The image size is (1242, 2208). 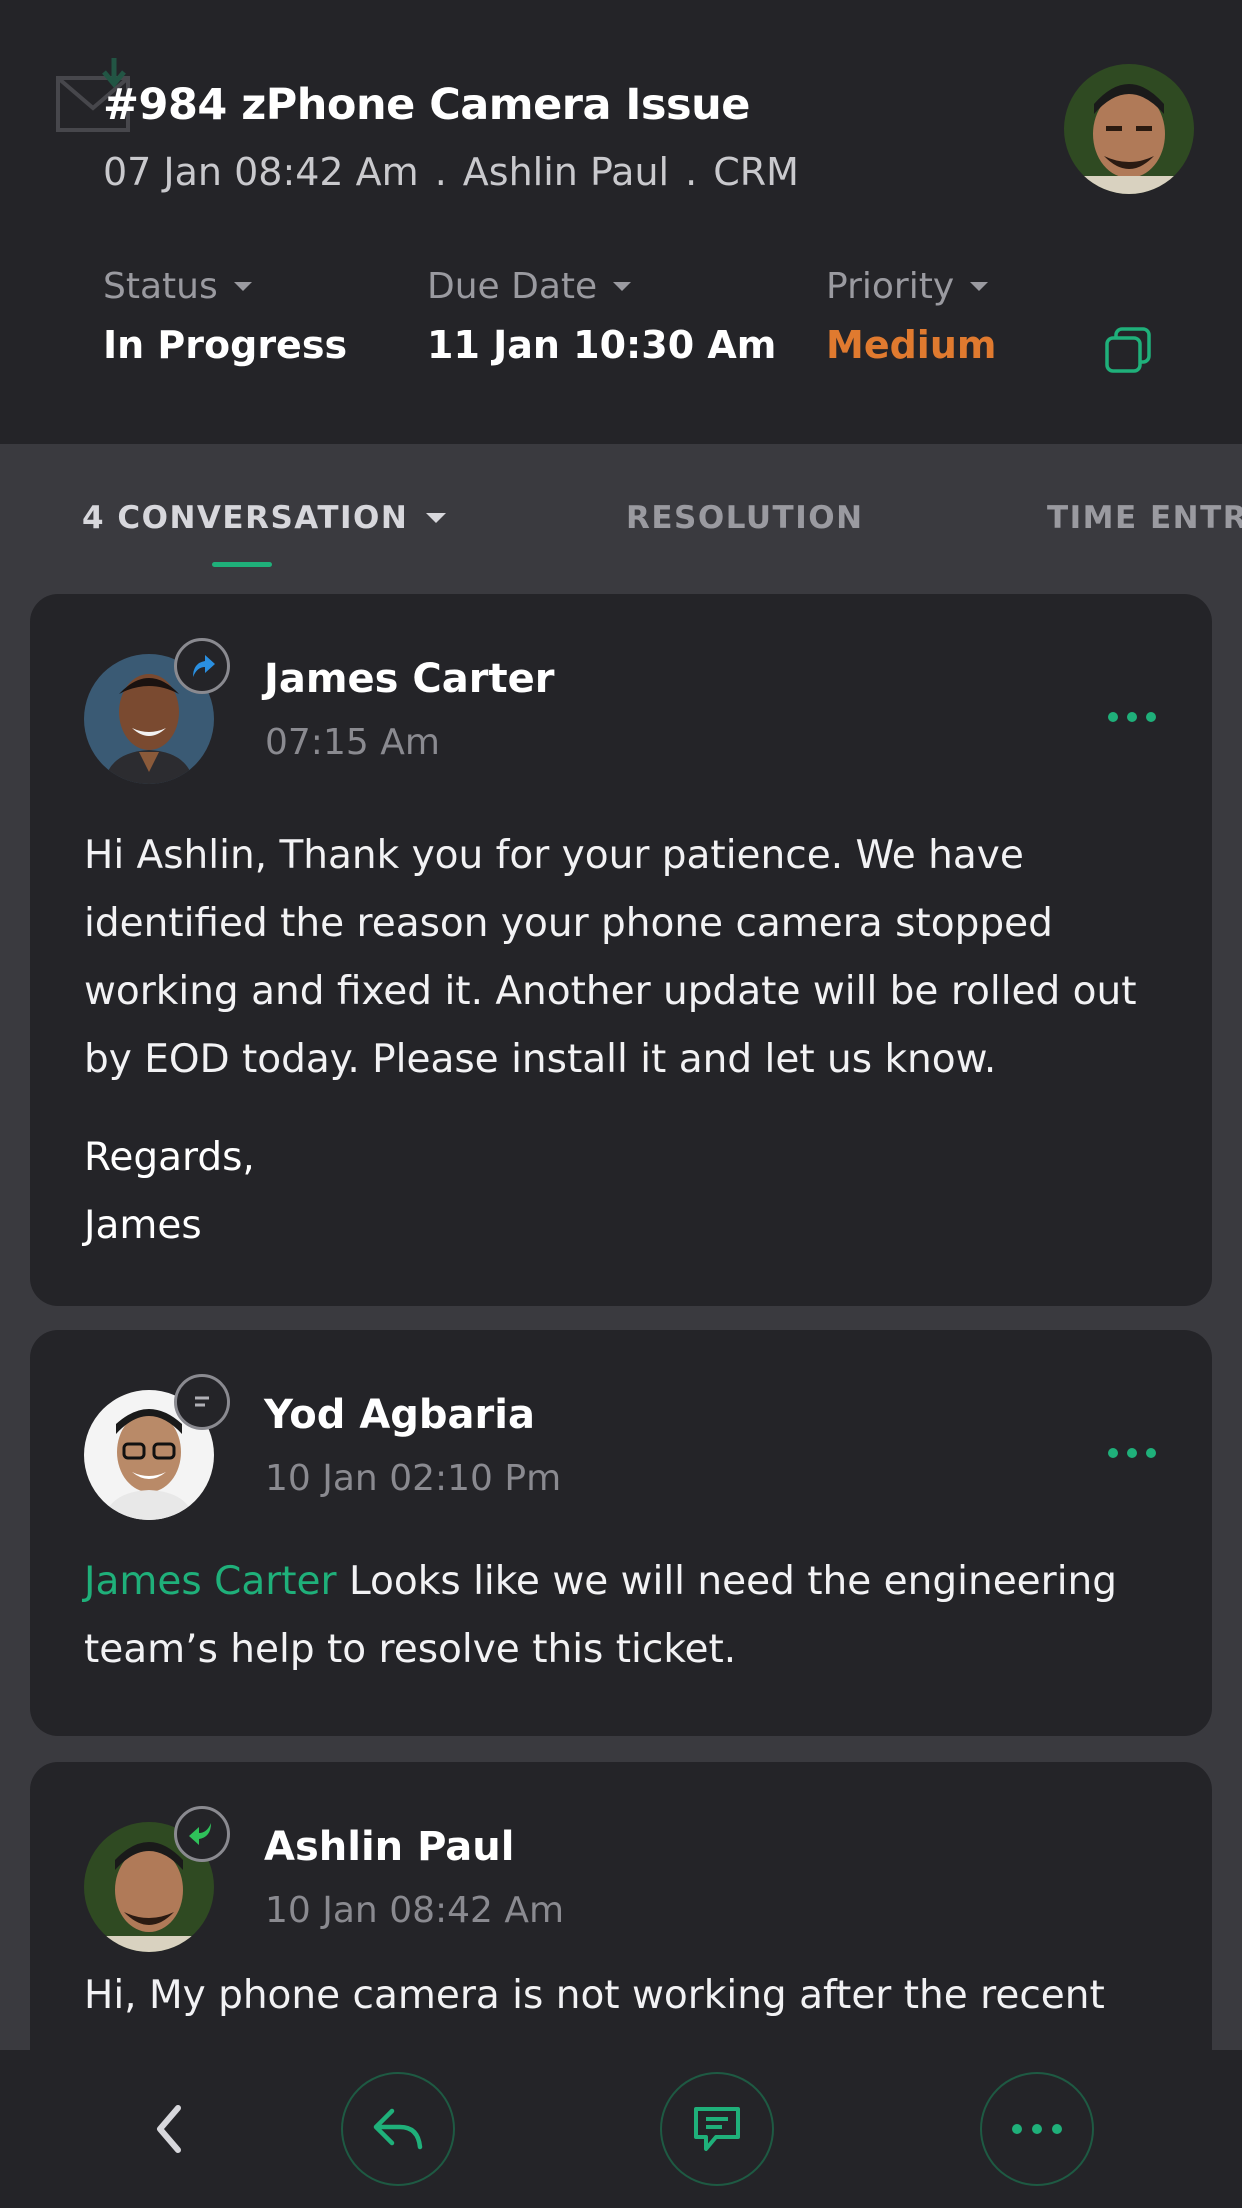 I want to click on priority-field: Priority Medium, so click(x=911, y=316).